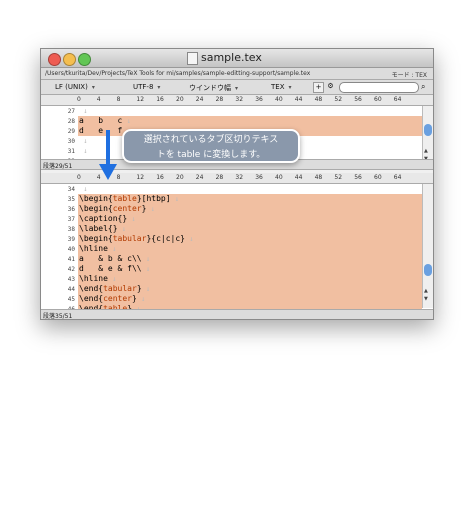  What do you see at coordinates (160, 177) in the screenshot?
I see `ruler-tick: 16` at bounding box center [160, 177].